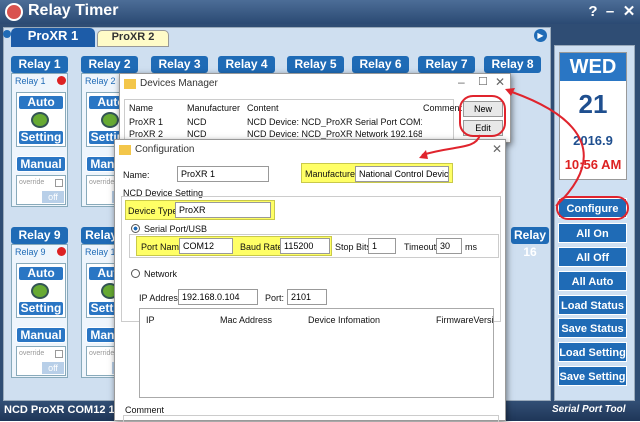 Image resolution: width=640 pixels, height=422 pixels. I want to click on arrow-head-config, so click(423, 154).